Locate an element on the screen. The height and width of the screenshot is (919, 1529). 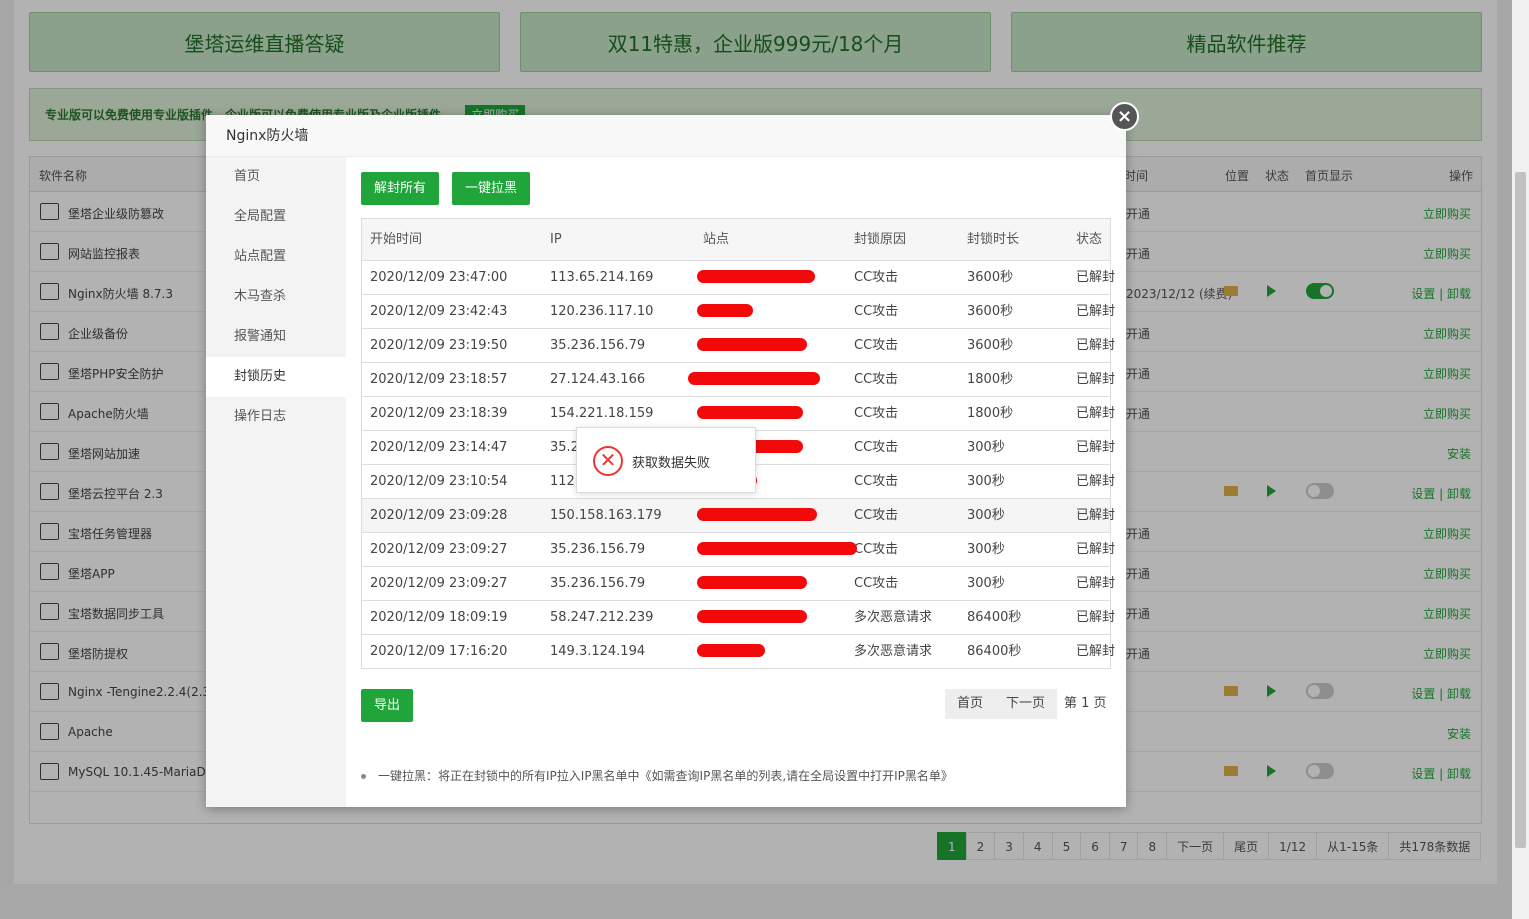
history-cell-time: 2020/12/09 17:16:20 is located at coordinates (439, 651).